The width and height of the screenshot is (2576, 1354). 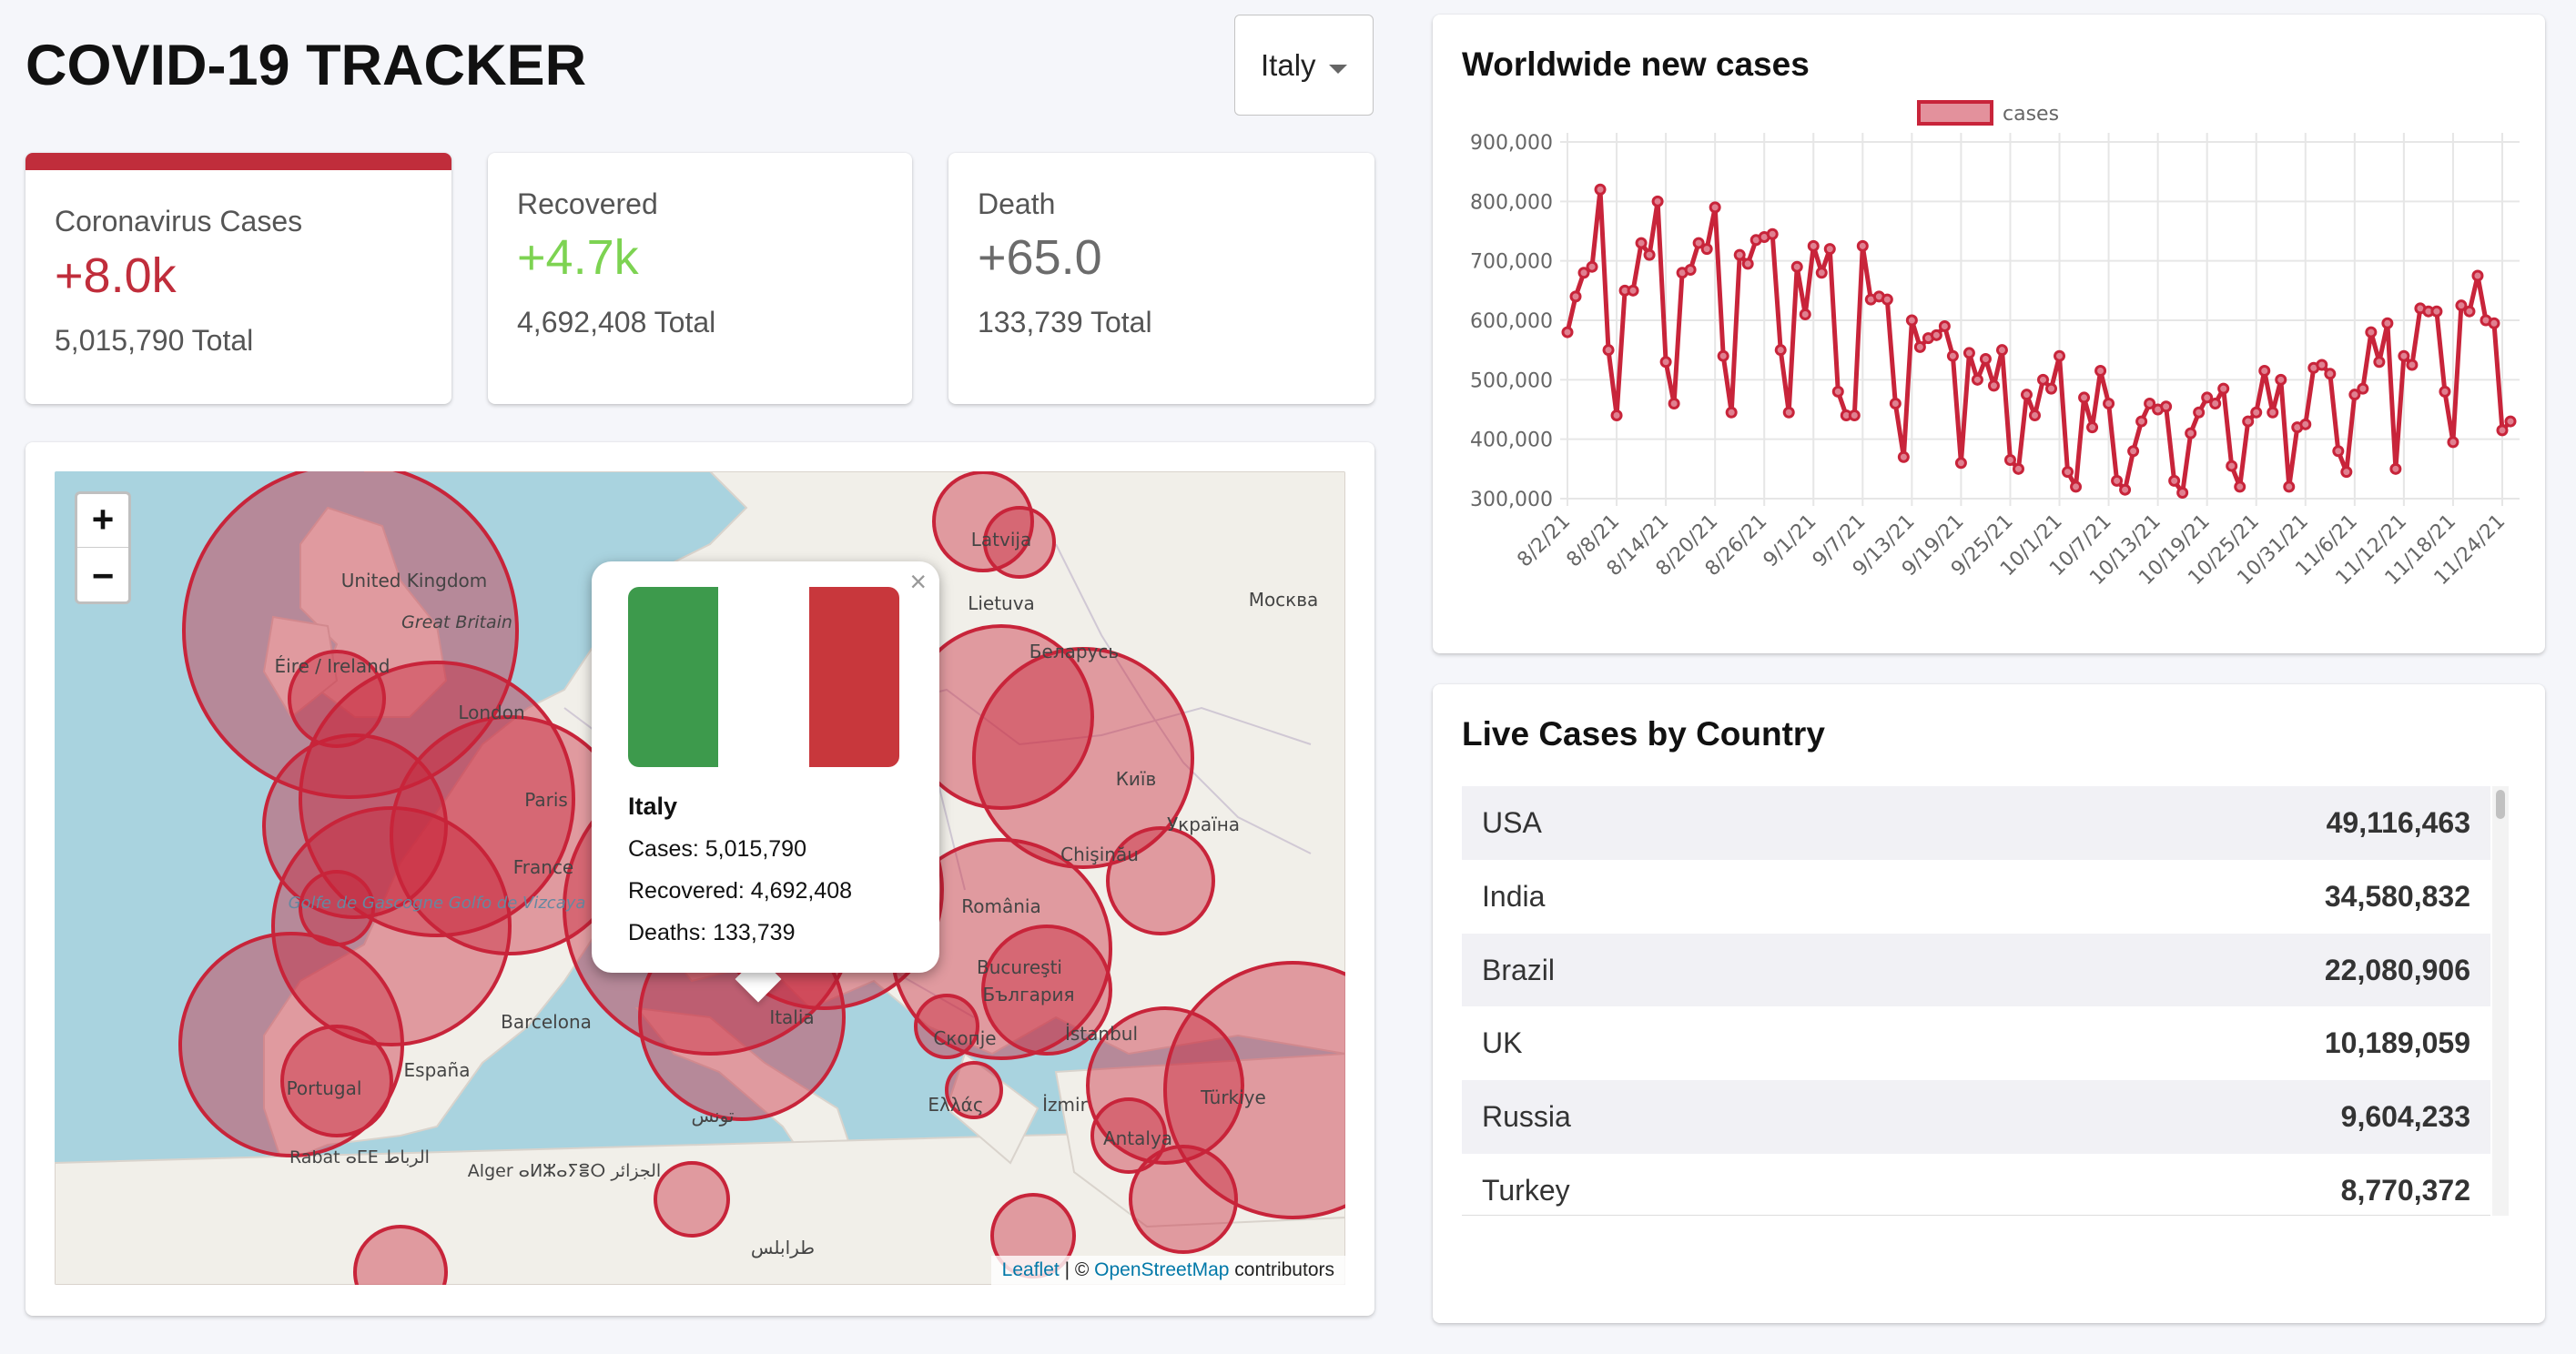 I want to click on zoom-out-button: −, so click(x=102, y=577).